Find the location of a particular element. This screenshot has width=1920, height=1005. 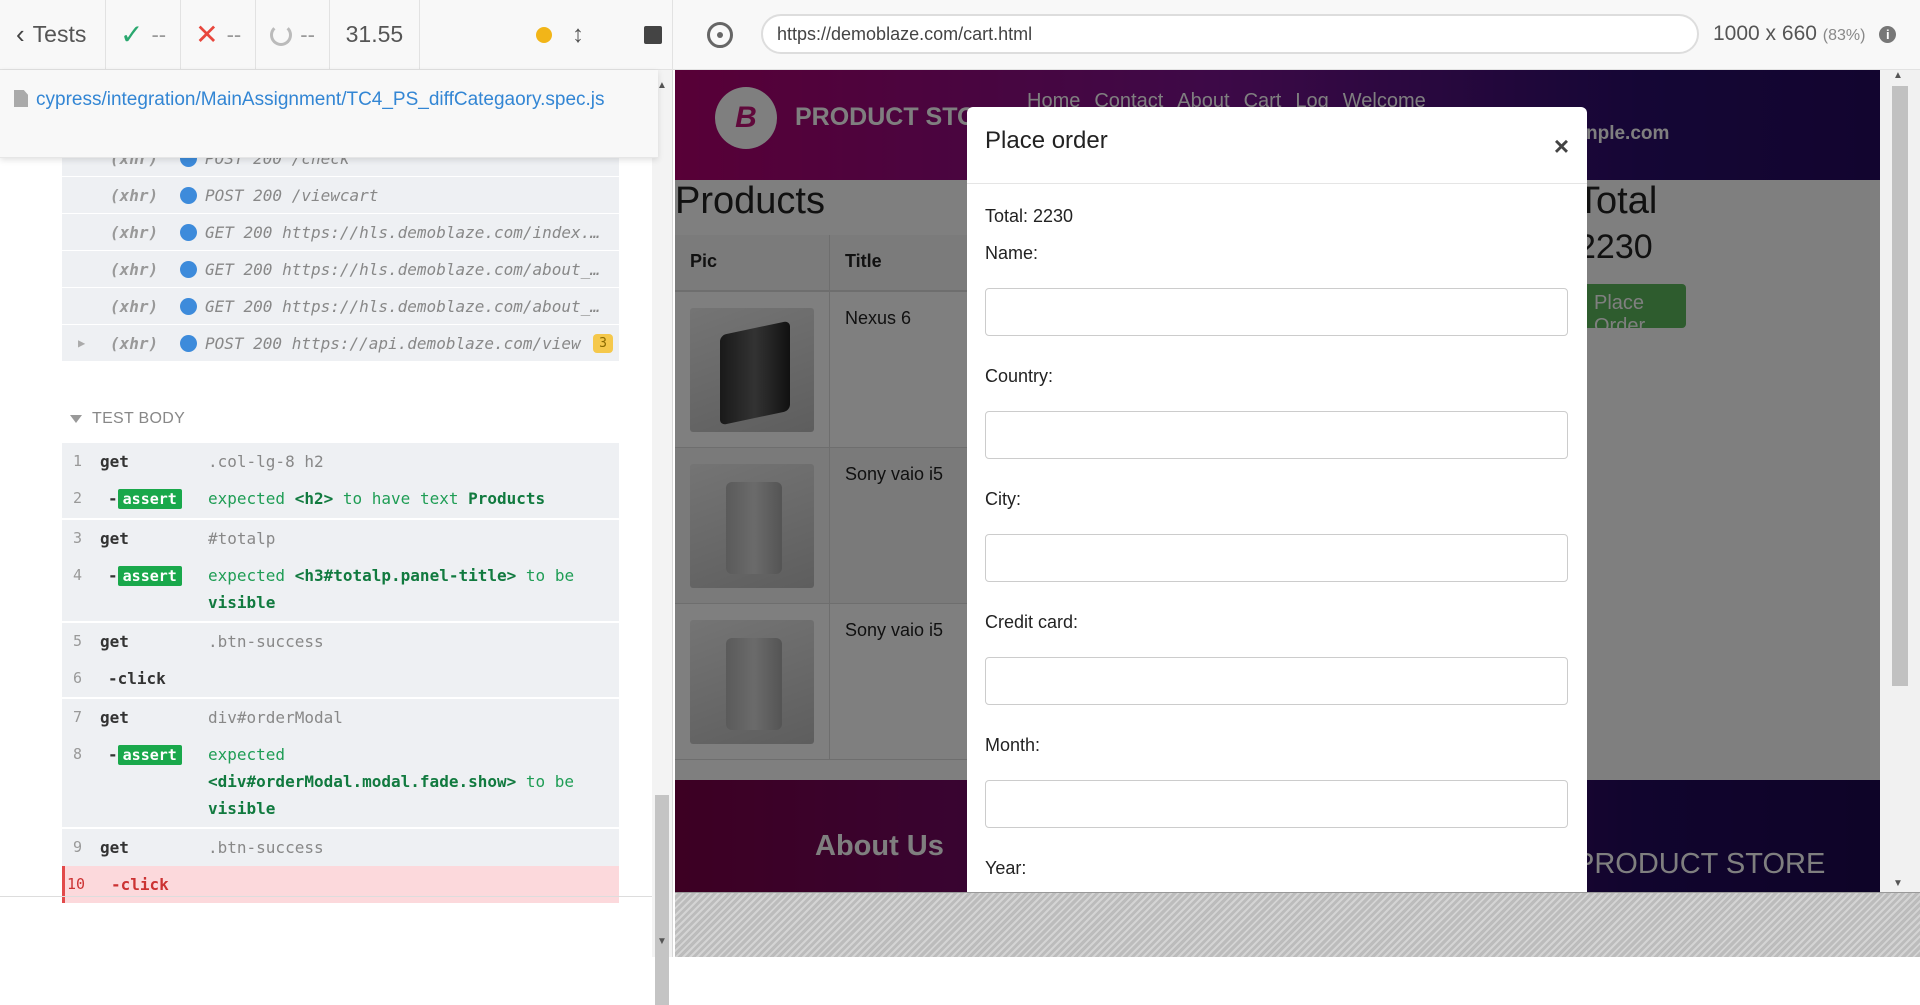

city-input is located at coordinates (1276, 558).